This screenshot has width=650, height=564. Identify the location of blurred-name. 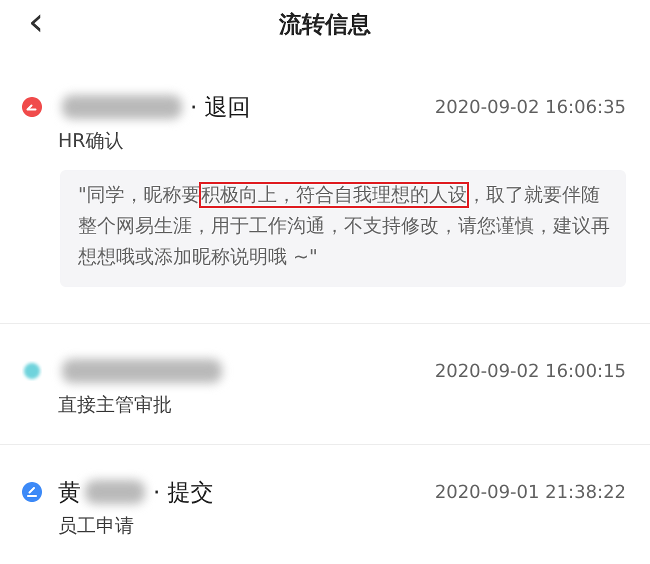
(115, 492).